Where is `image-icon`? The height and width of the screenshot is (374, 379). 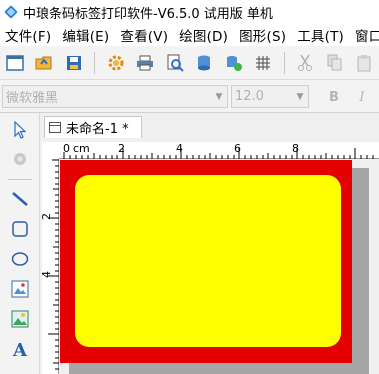
image-icon is located at coordinates (20, 289).